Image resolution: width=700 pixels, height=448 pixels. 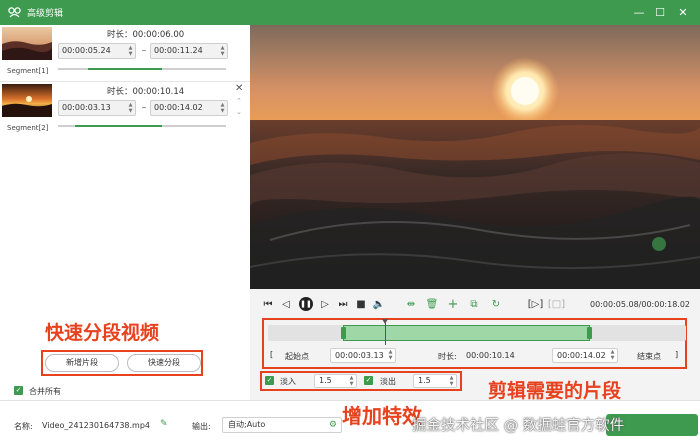 What do you see at coordinates (382, 416) in the screenshot?
I see `callout-add-effects: 增加特效` at bounding box center [382, 416].